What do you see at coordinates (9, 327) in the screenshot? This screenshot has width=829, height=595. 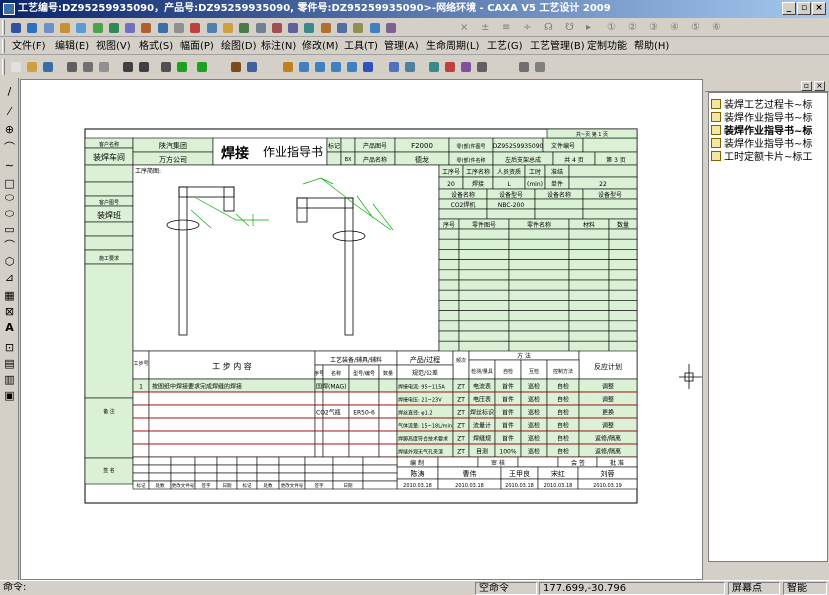 I see `draw-tool-button: A` at bounding box center [9, 327].